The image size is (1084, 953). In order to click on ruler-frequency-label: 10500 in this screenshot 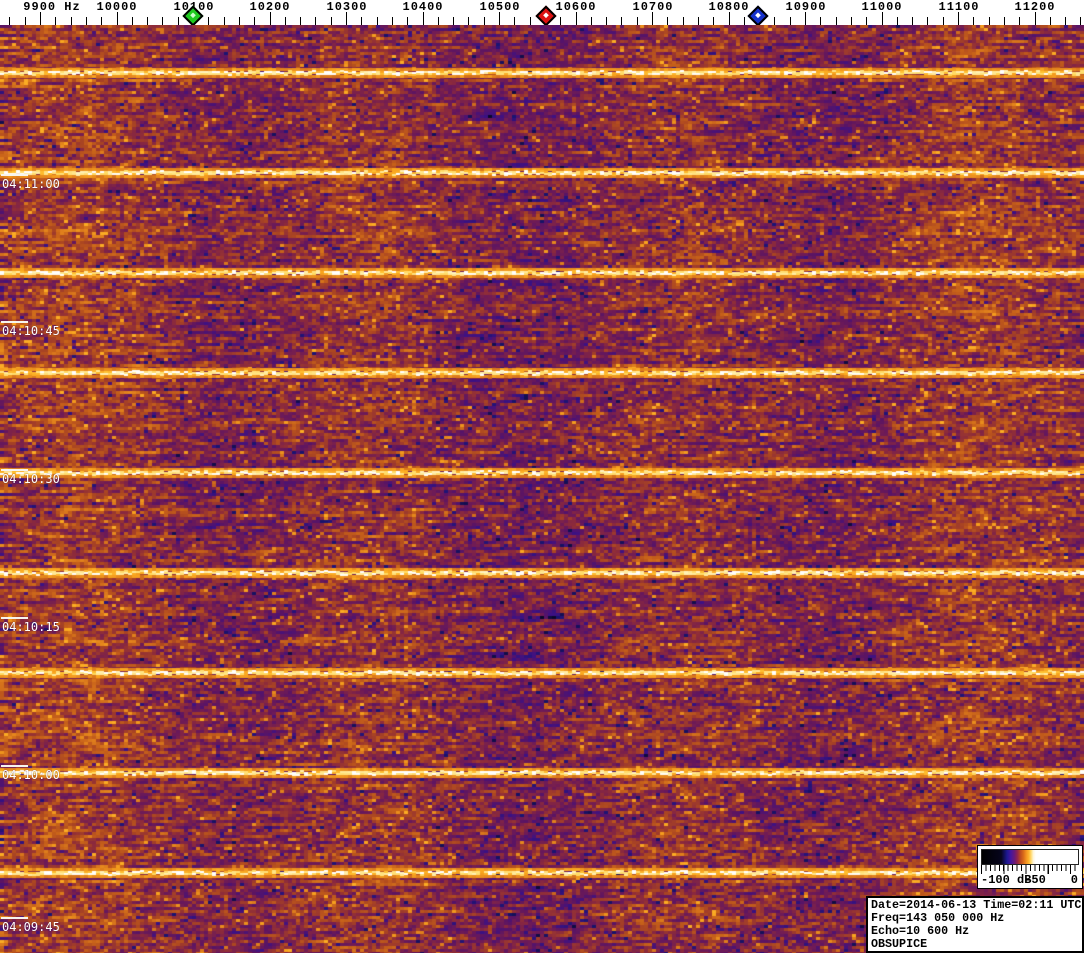, I will do `click(500, 7)`.